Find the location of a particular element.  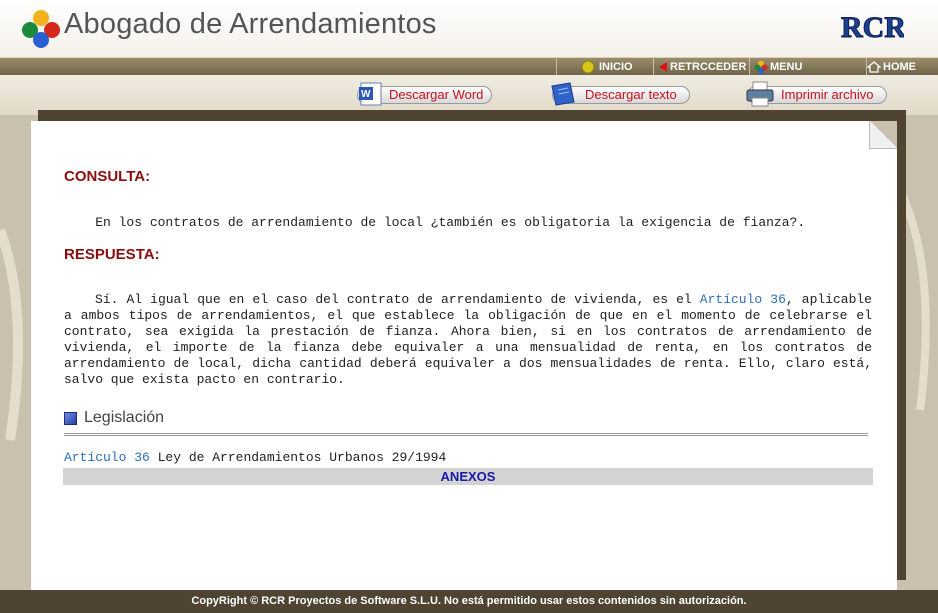

printer-icon is located at coordinates (760, 94).